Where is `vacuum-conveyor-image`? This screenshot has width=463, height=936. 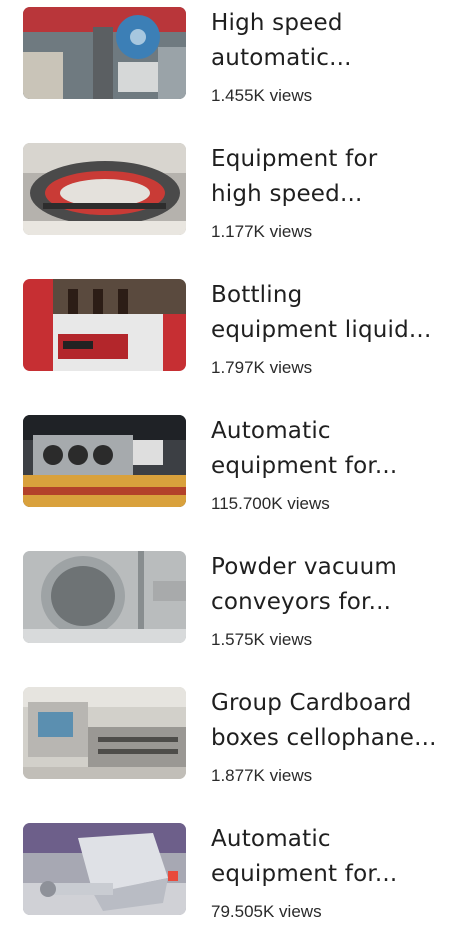 vacuum-conveyor-image is located at coordinates (104, 597).